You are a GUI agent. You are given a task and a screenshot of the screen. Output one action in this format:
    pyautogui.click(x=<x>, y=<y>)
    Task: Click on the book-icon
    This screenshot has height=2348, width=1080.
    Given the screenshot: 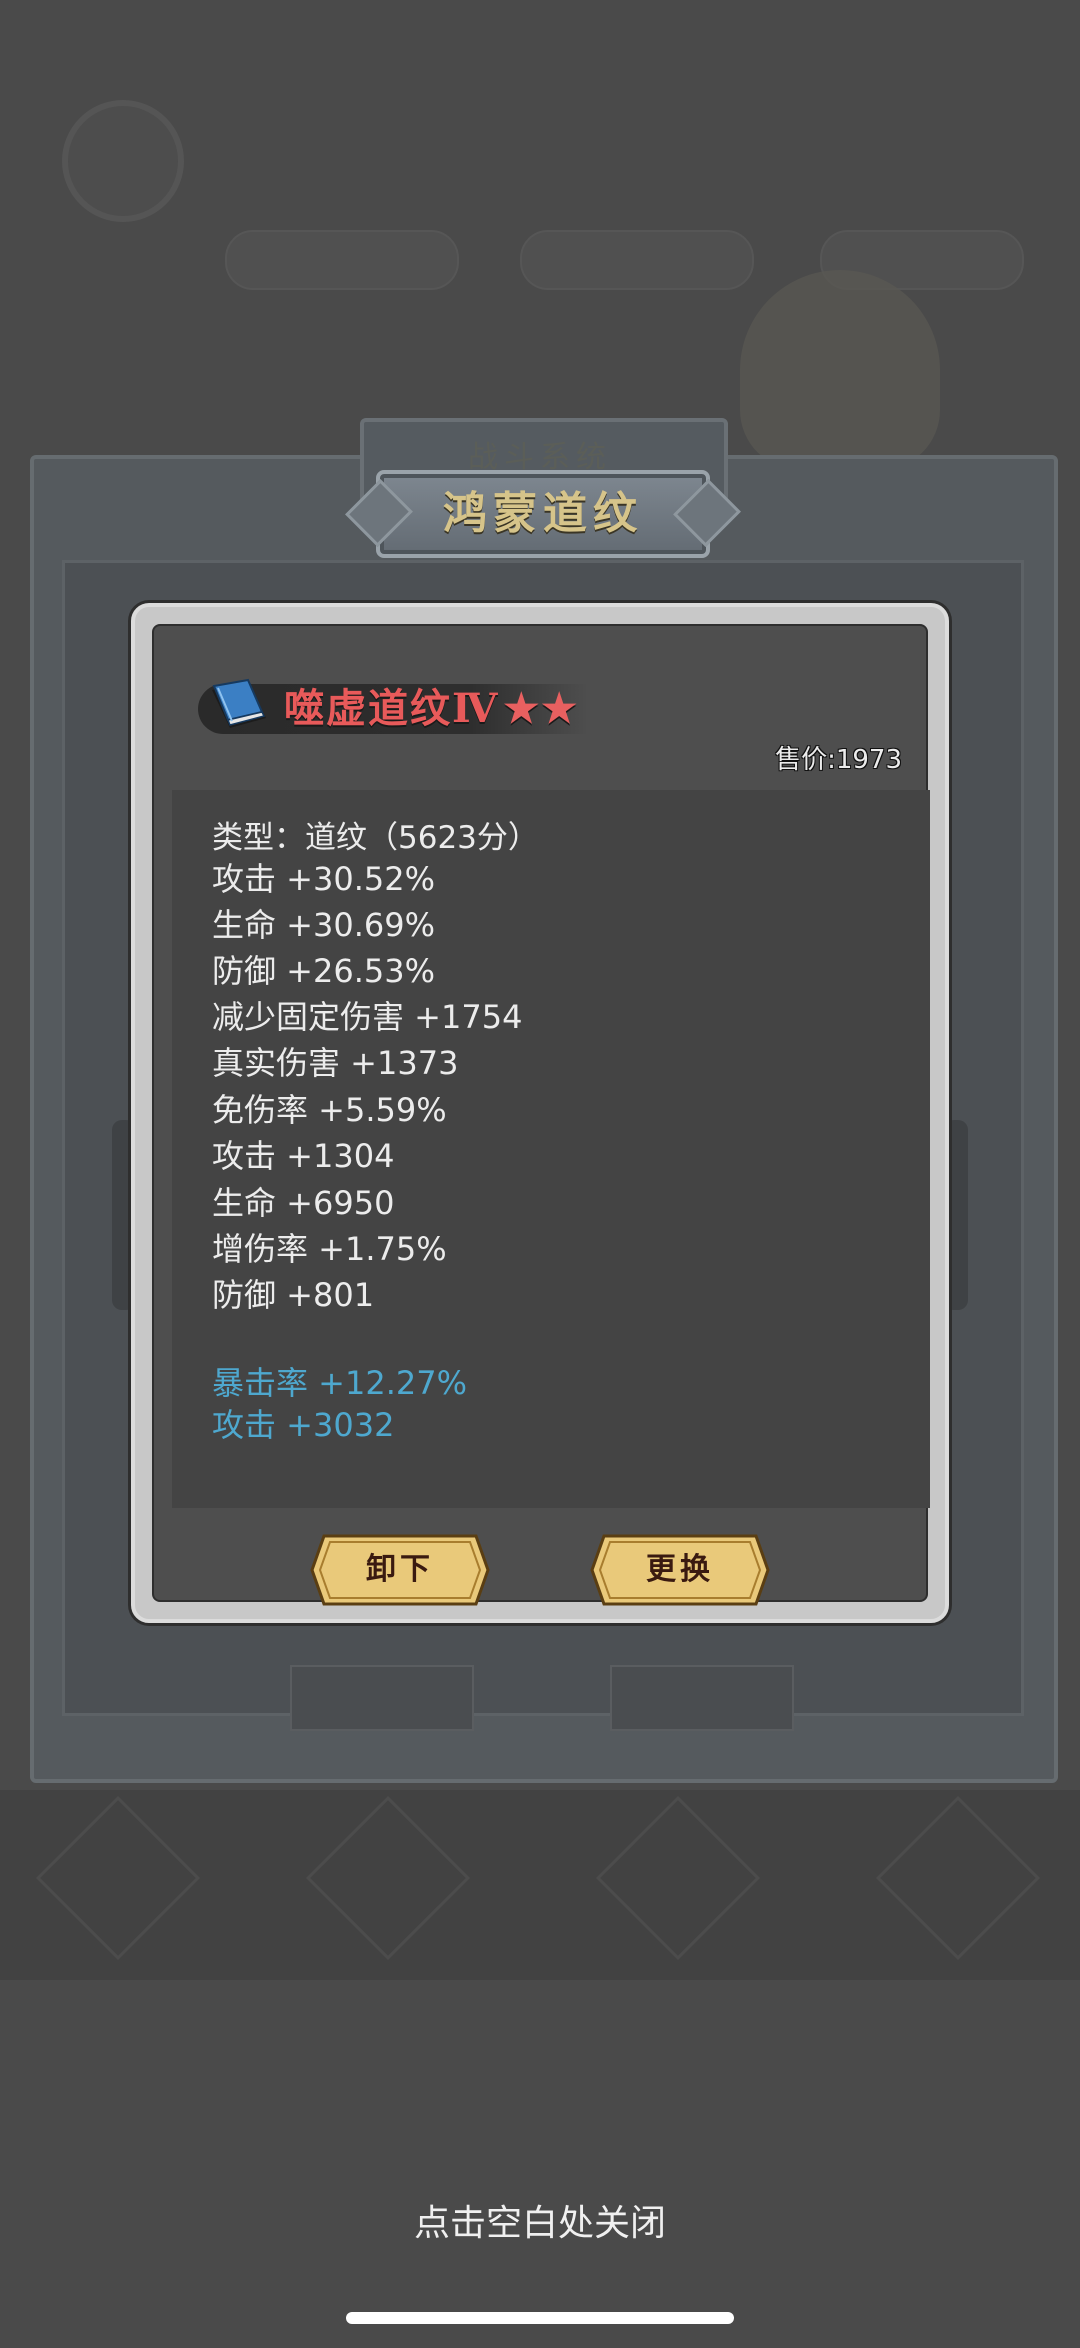 What is the action you would take?
    pyautogui.click(x=239, y=703)
    